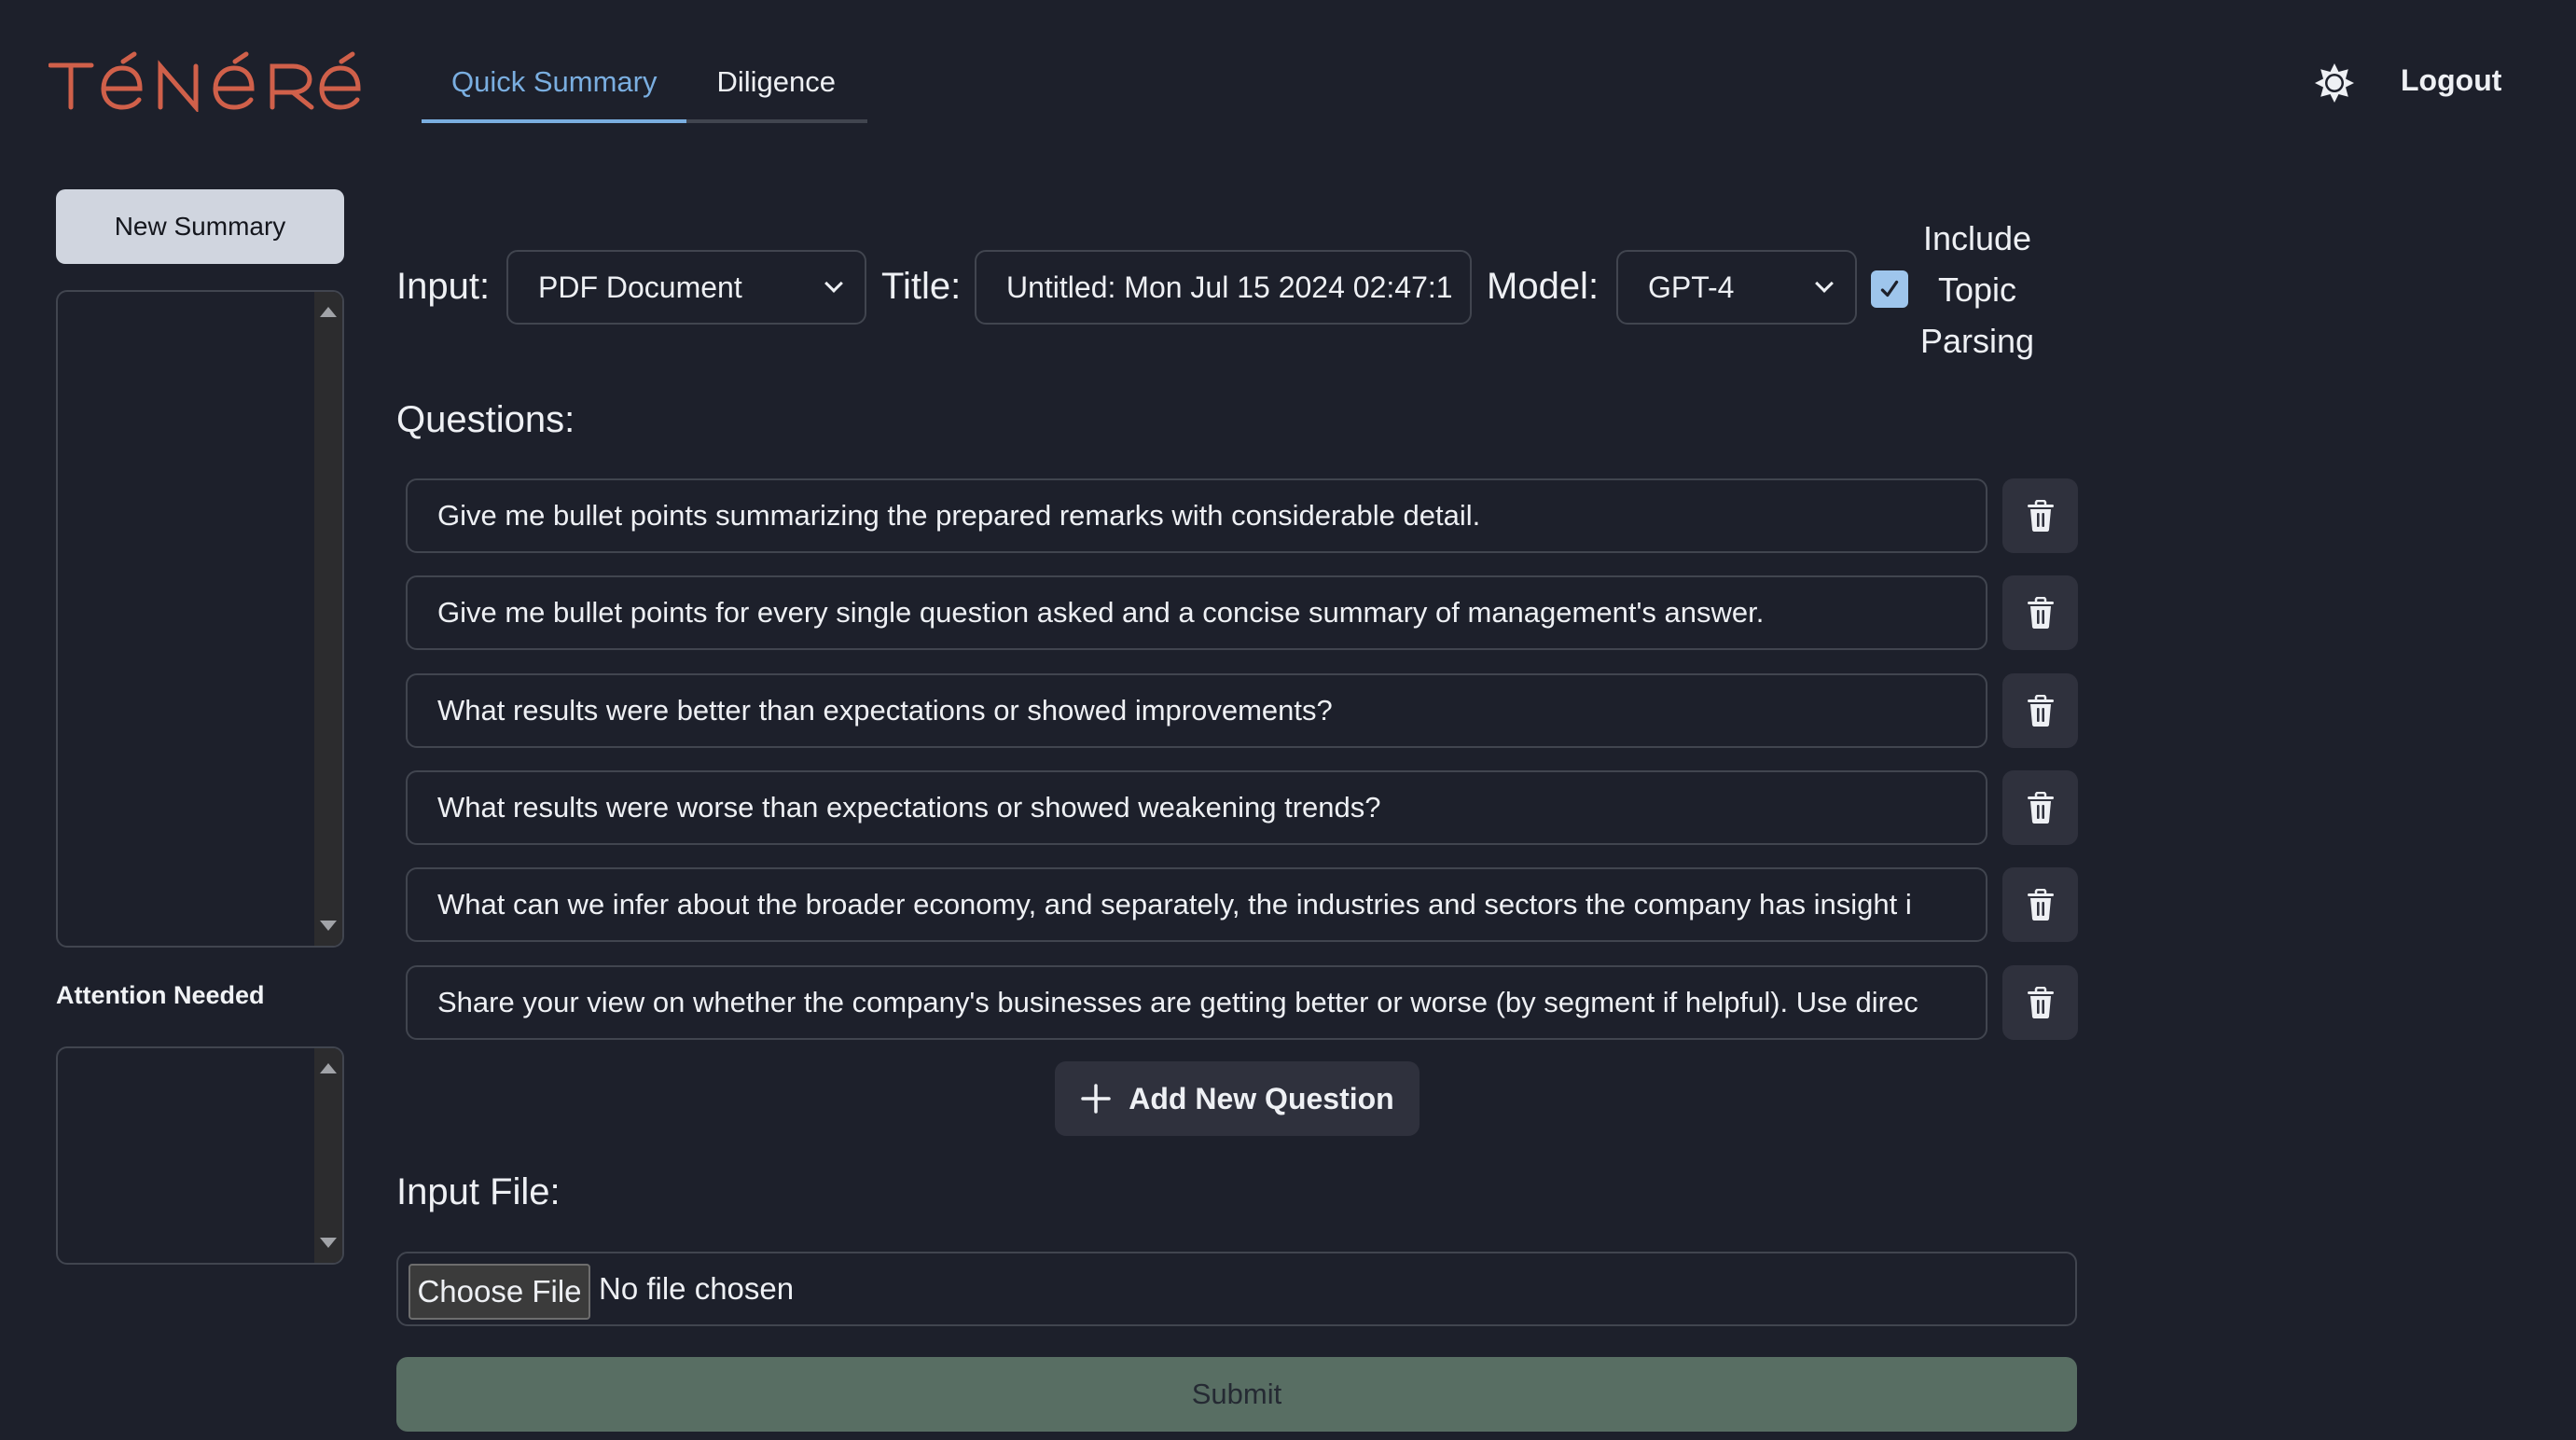 The image size is (2576, 1440). Describe the element at coordinates (328, 1155) in the screenshot. I see `attention-list-scrollbar` at that location.